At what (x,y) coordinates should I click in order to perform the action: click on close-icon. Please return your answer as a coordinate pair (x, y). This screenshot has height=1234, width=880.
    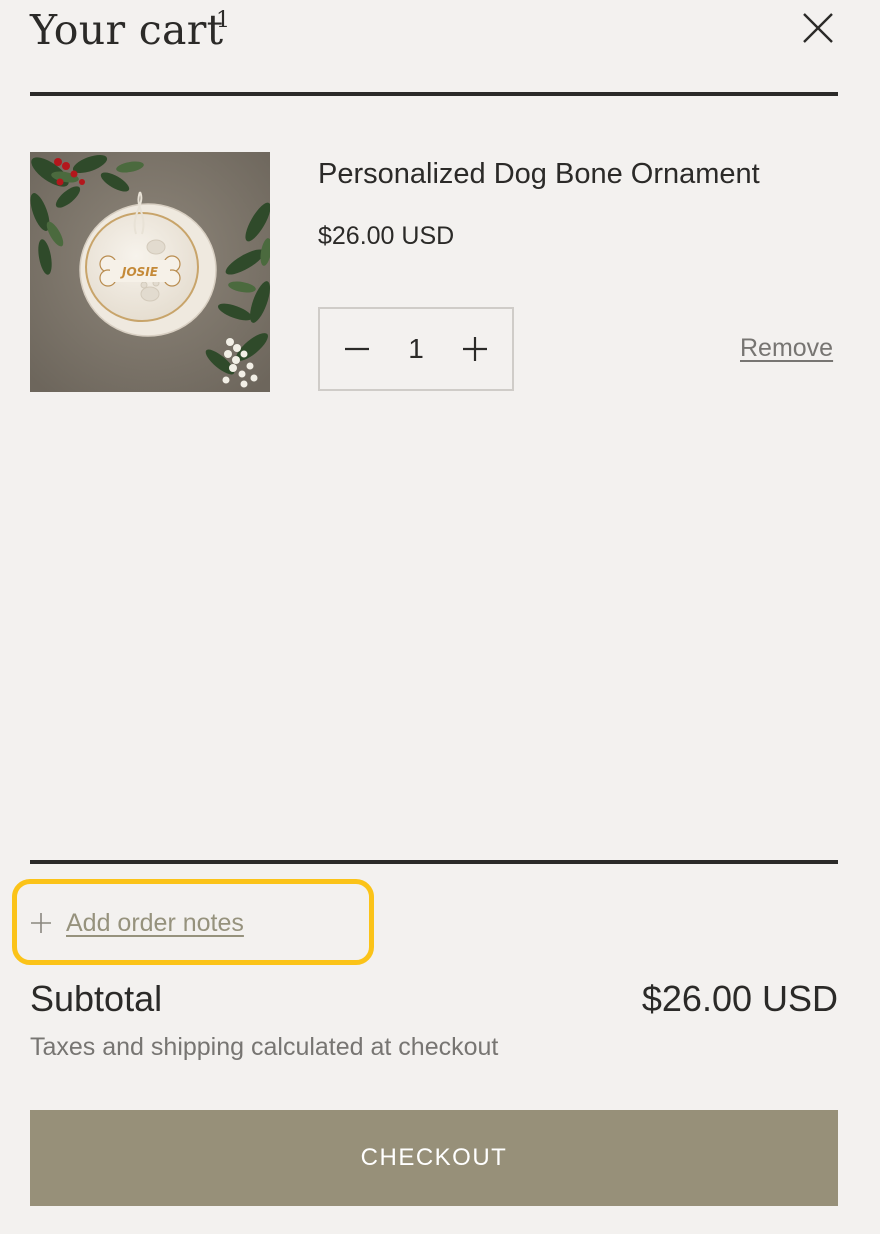
    Looking at the image, I should click on (818, 28).